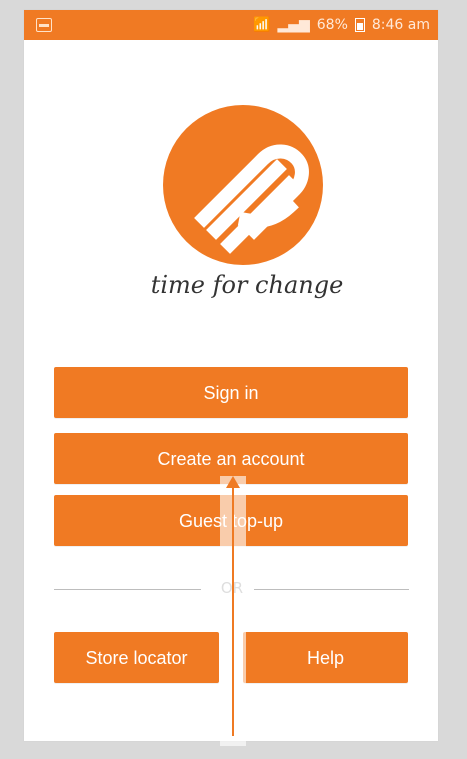  What do you see at coordinates (44, 25) in the screenshot?
I see `image-icon` at bounding box center [44, 25].